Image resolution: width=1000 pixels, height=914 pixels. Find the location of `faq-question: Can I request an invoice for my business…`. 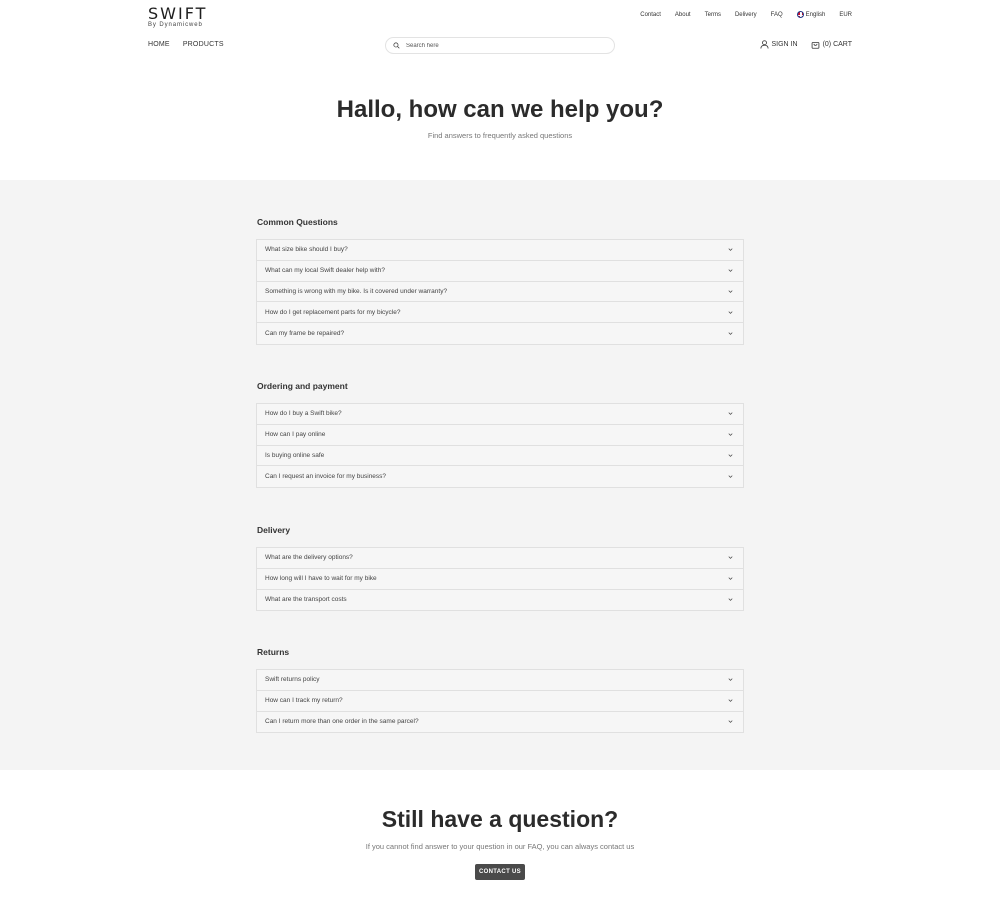

faq-question: Can I request an invoice for my business… is located at coordinates (326, 477).